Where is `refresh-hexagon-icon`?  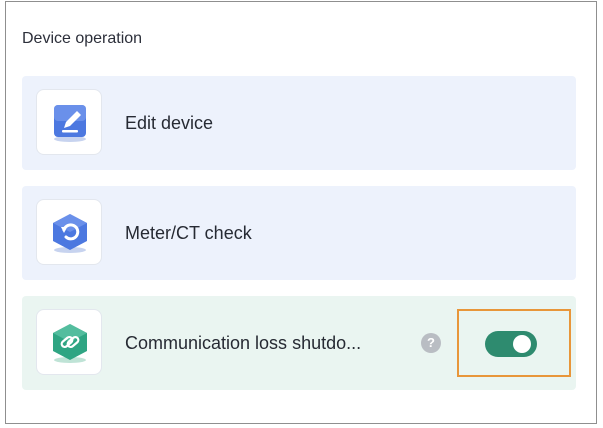
refresh-hexagon-icon is located at coordinates (70, 233).